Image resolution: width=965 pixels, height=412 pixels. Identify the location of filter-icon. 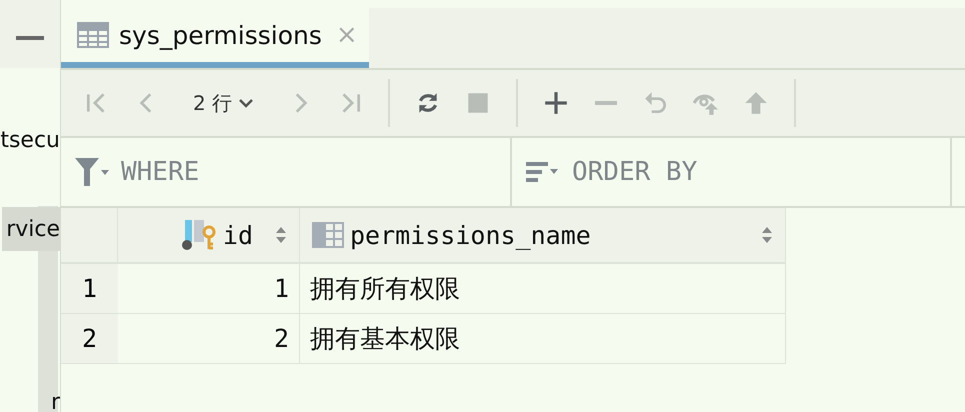
(92, 172).